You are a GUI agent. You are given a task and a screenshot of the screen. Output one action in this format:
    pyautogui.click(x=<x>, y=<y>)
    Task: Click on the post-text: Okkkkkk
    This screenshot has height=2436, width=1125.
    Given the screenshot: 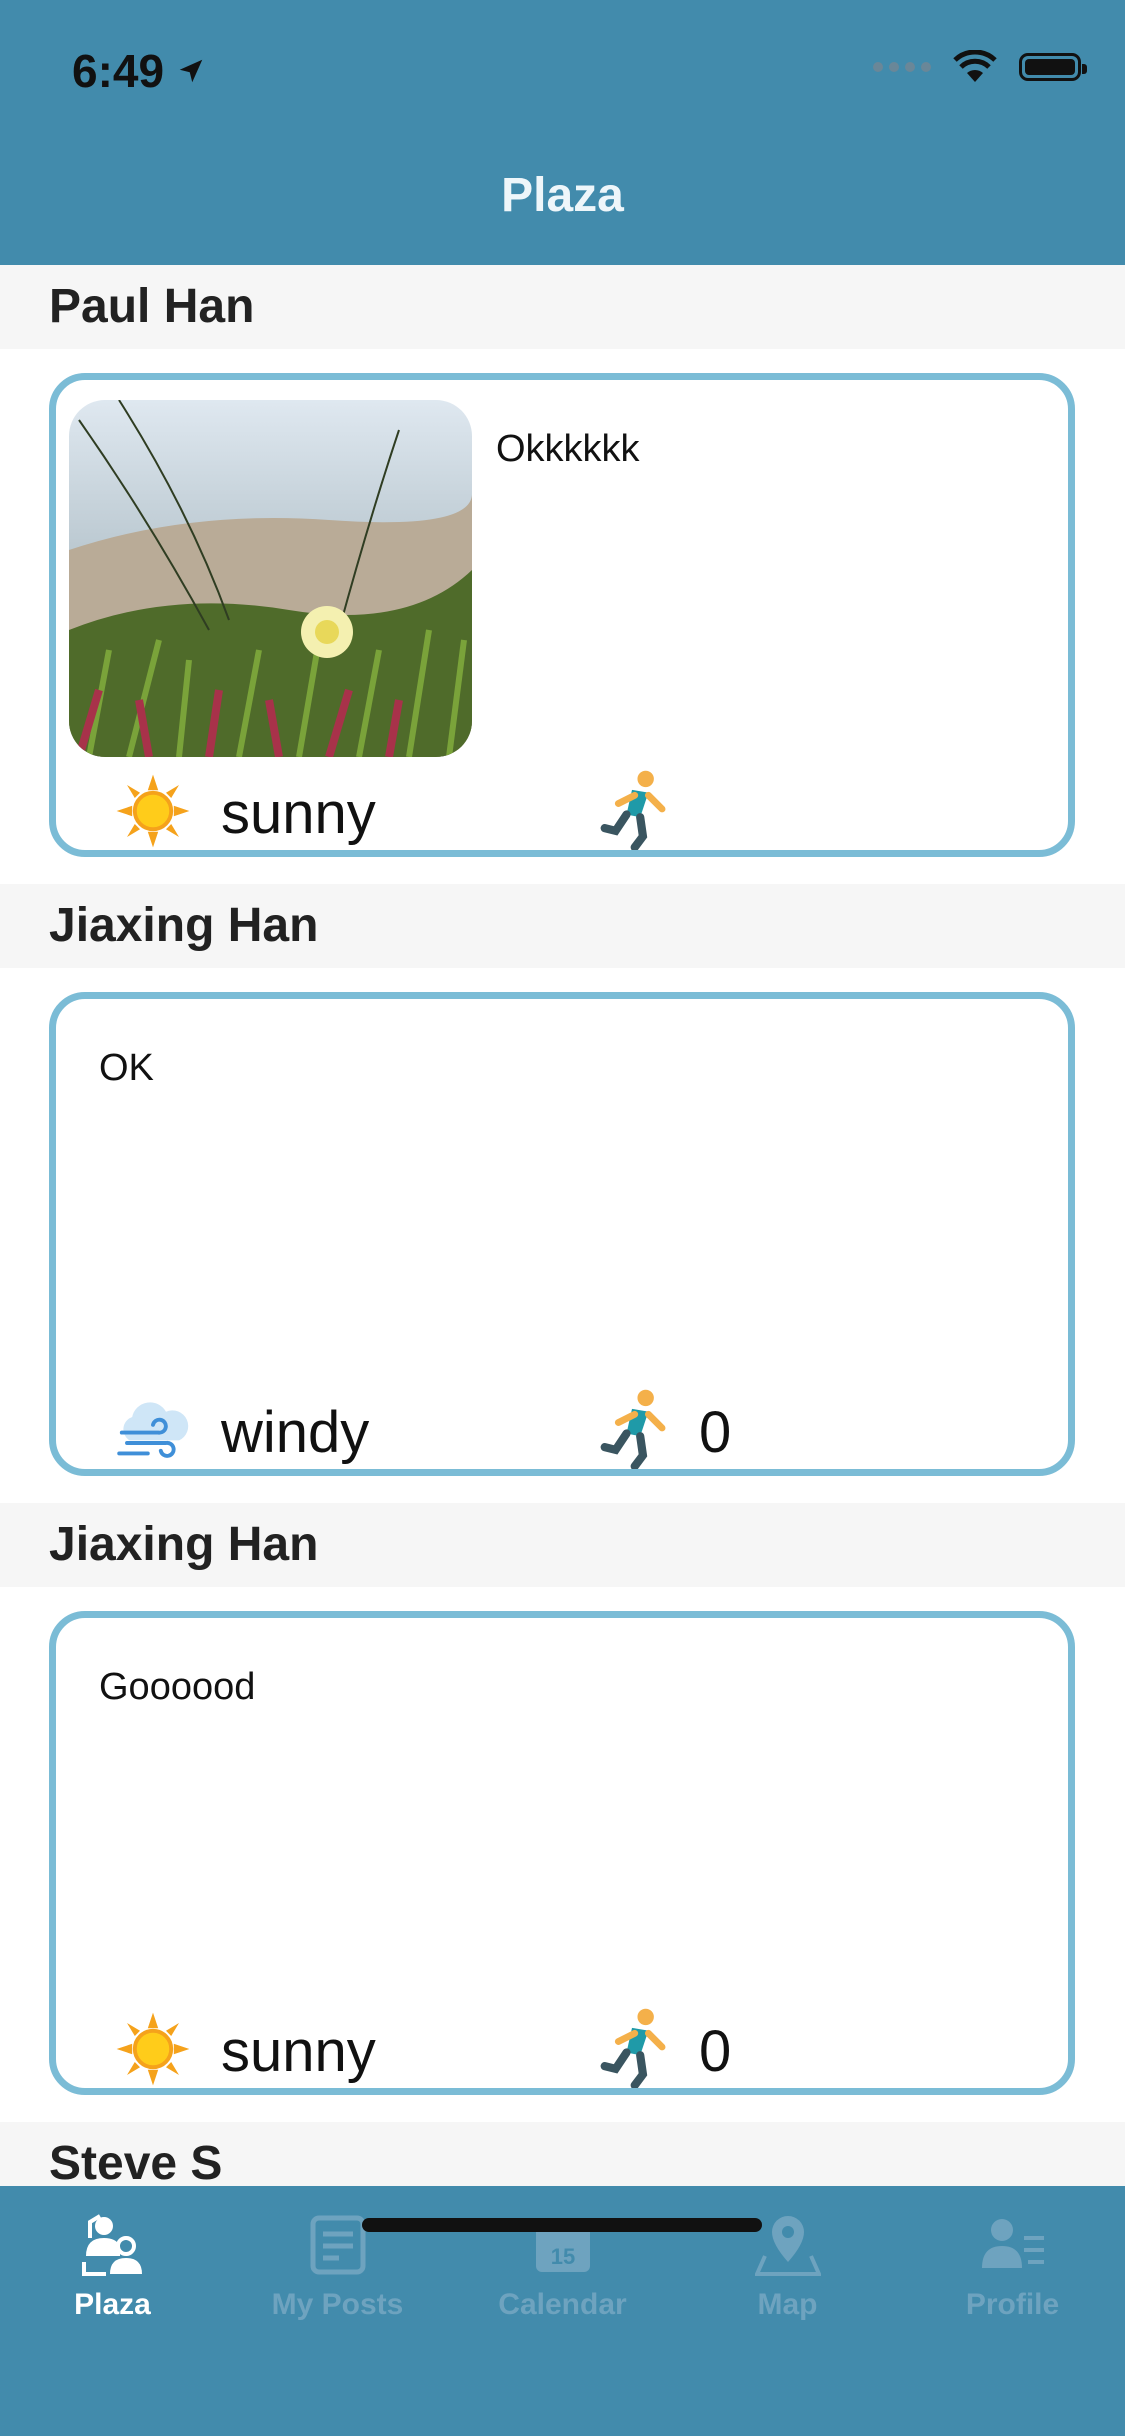 What is the action you would take?
    pyautogui.click(x=568, y=449)
    